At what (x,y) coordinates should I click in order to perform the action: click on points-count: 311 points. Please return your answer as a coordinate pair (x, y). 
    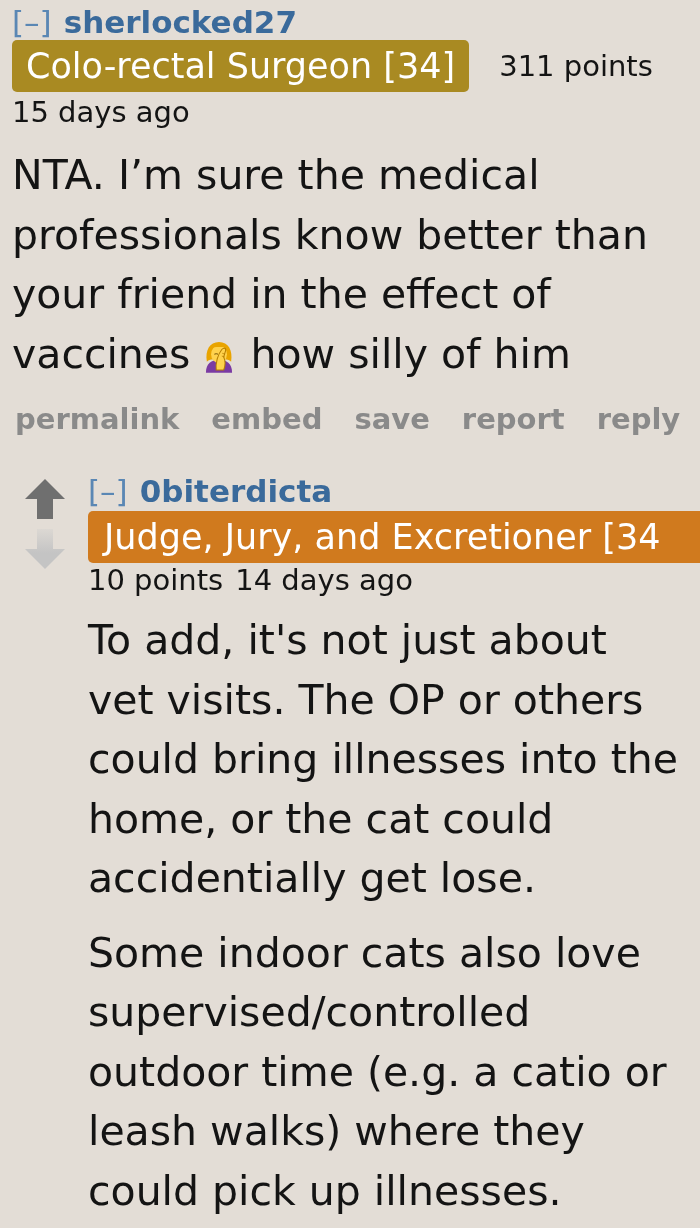
    Looking at the image, I should click on (576, 66).